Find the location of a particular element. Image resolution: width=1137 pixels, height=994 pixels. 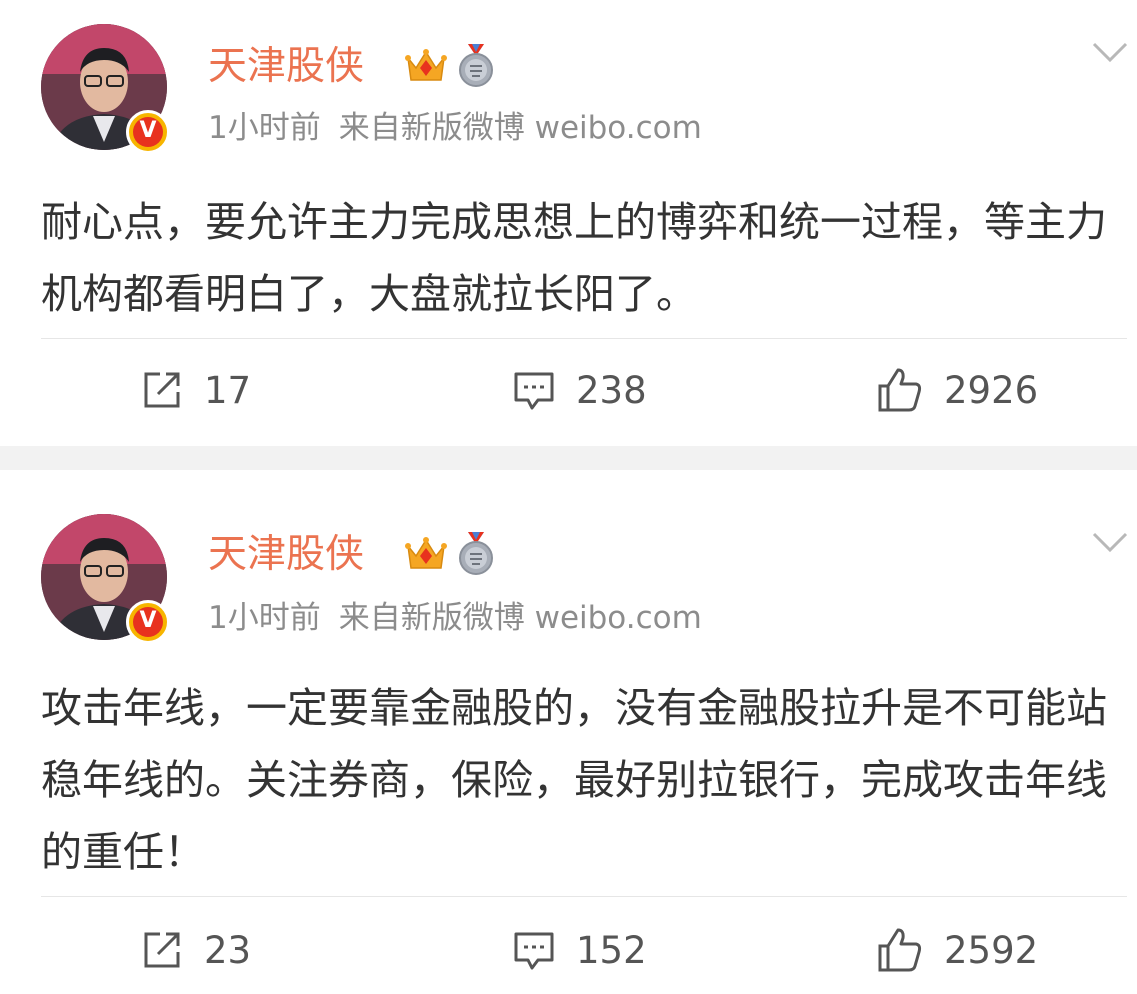

like-count: 2592 is located at coordinates (991, 950).